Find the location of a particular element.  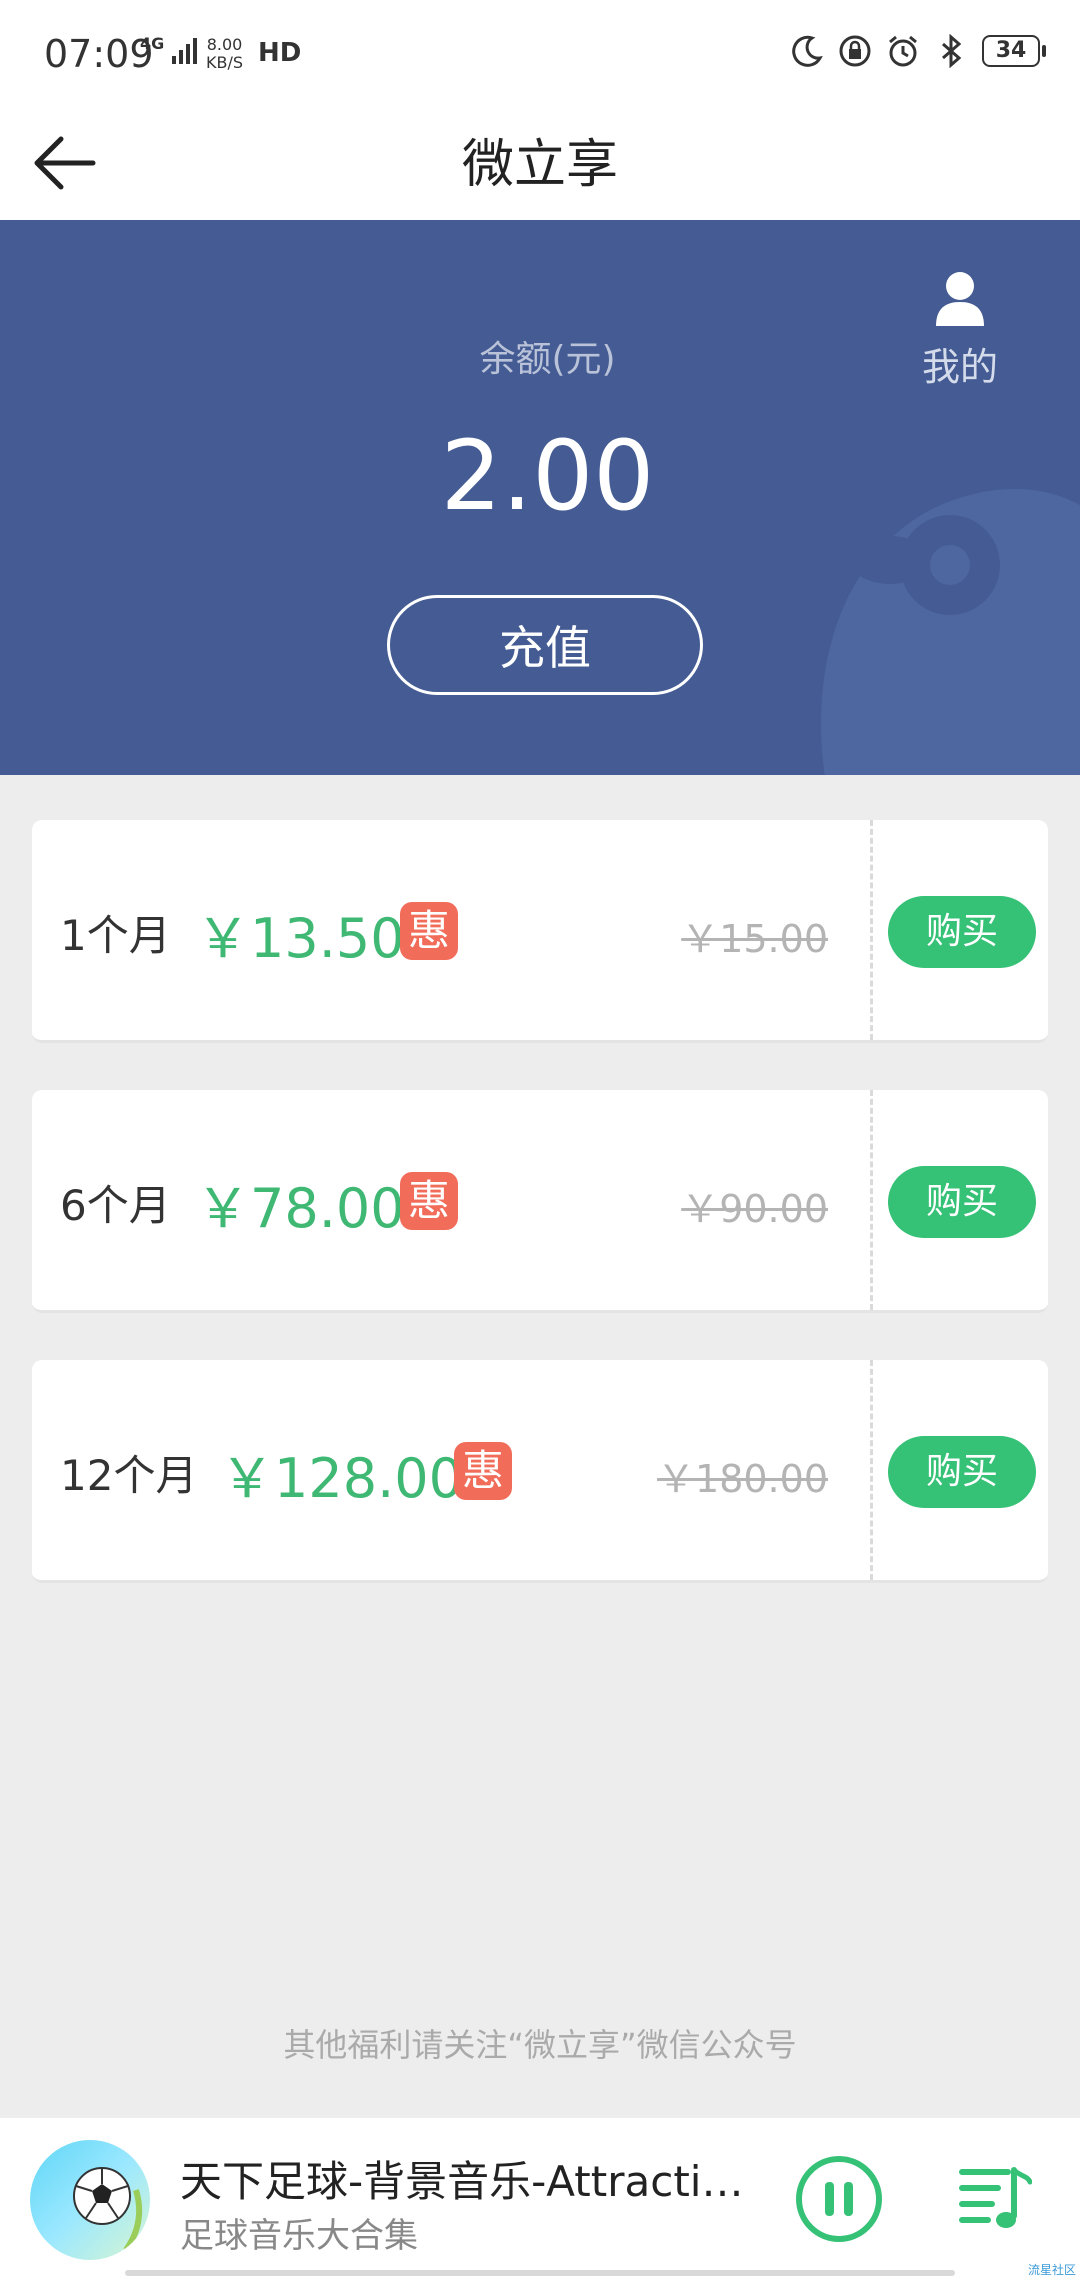

status-icons: 34 is located at coordinates (918, 51).